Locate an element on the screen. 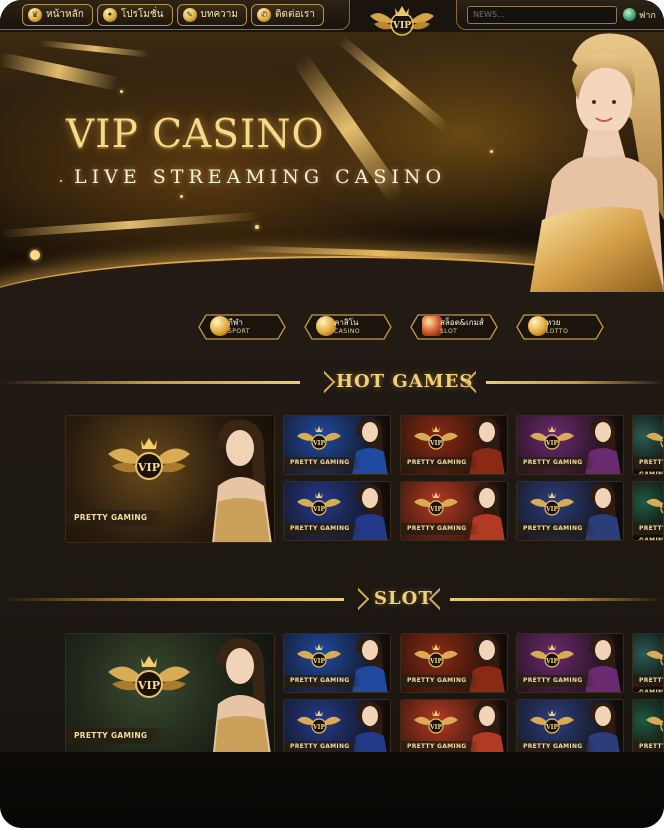 The image size is (664, 828). nav-promotion-button: ✦ โปรโมชั่น is located at coordinates (134, 14).